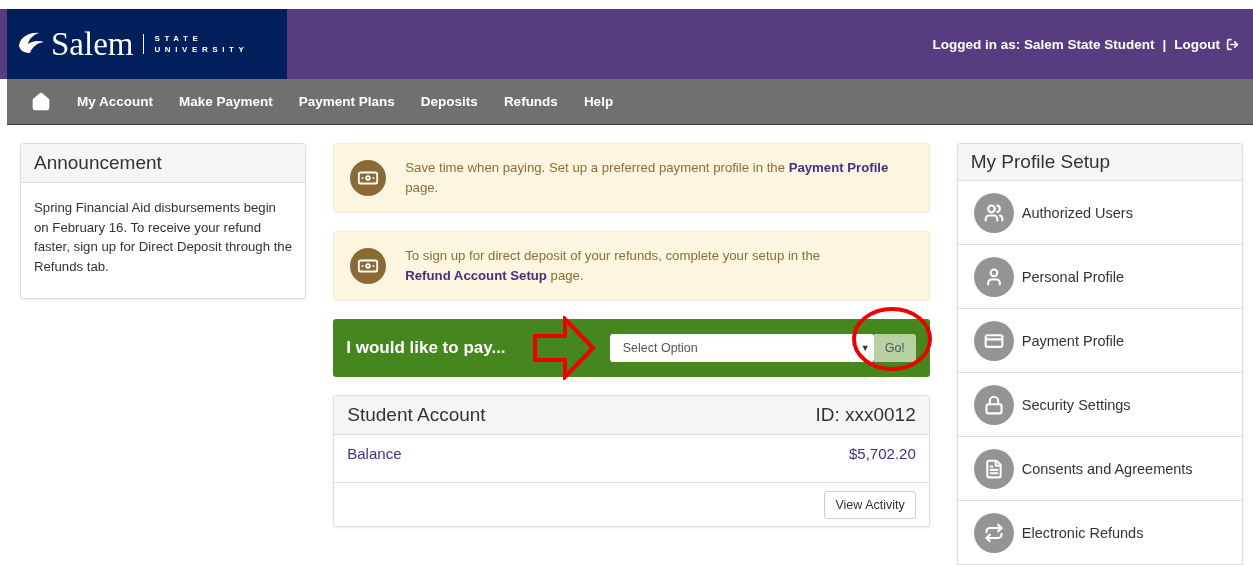  I want to click on profile-item: Consents and Agreements, so click(1099, 469).